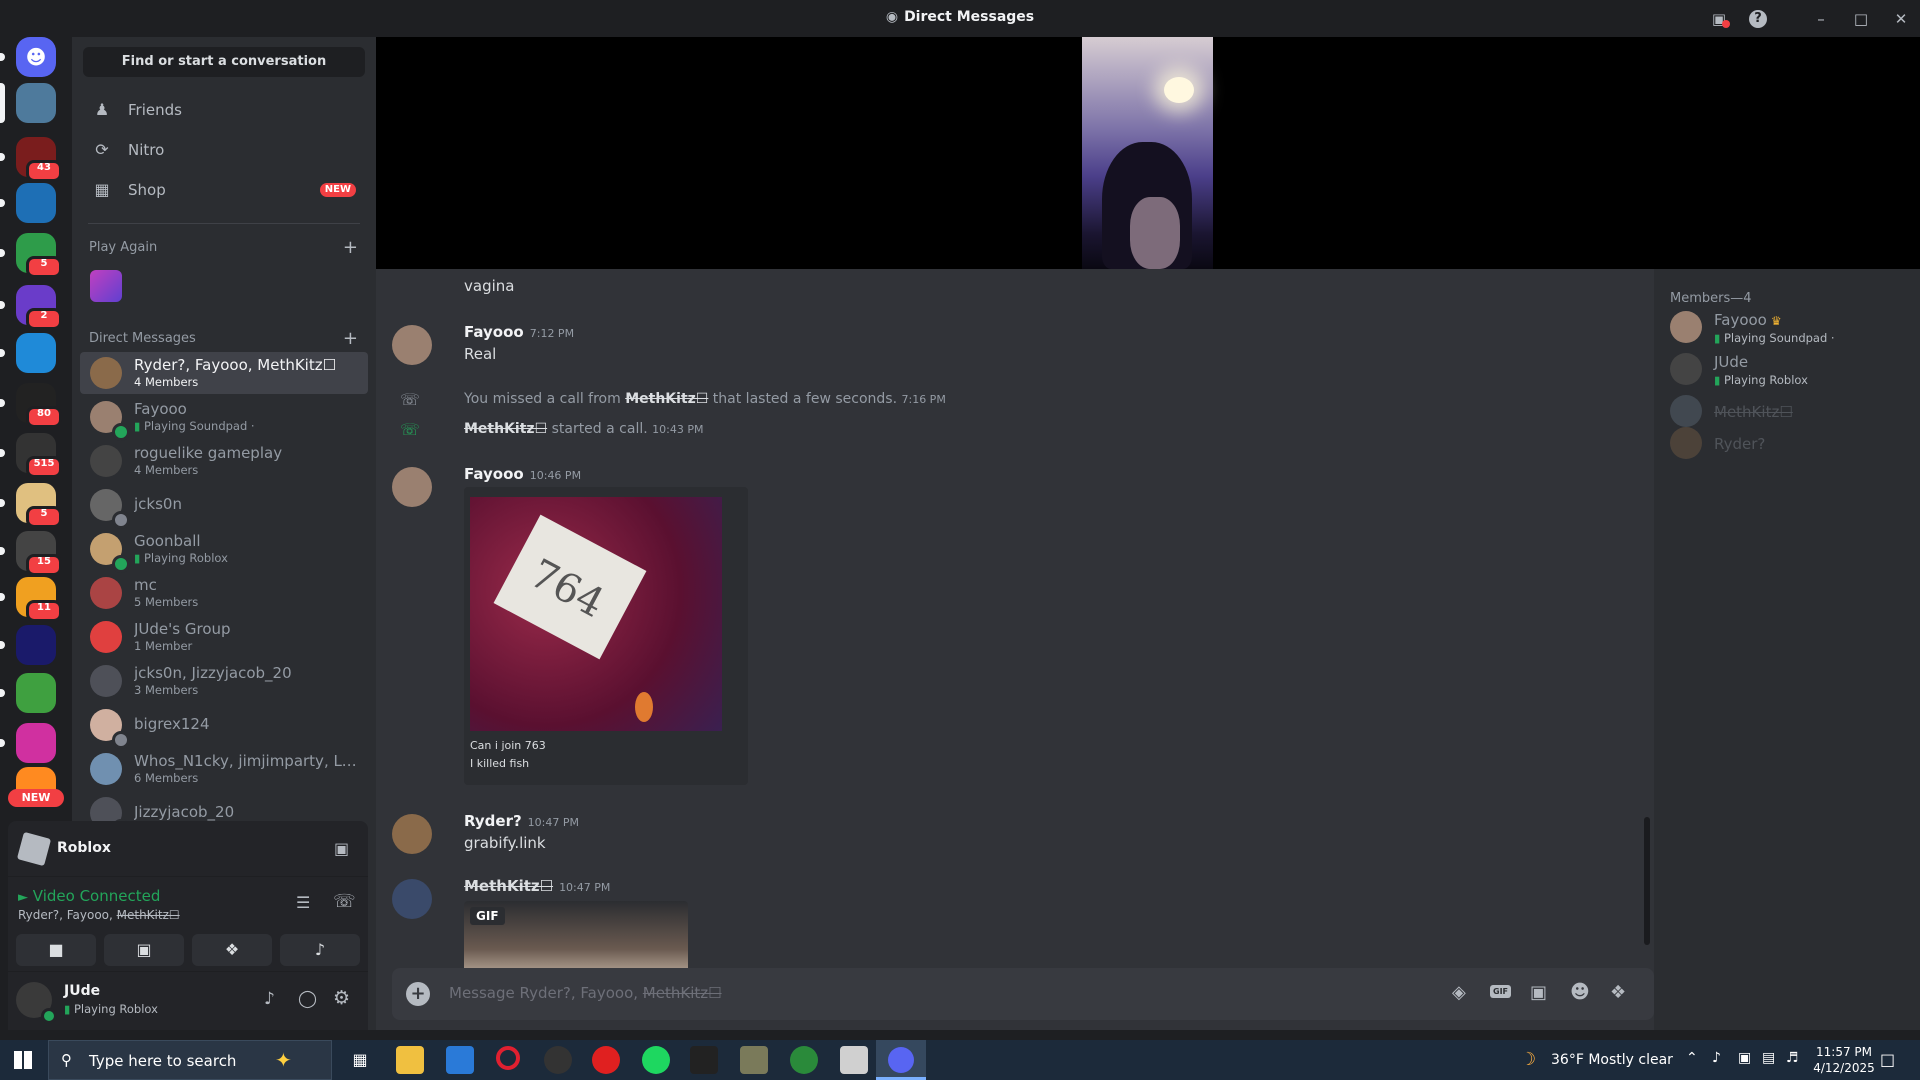  Describe the element at coordinates (410, 1060) in the screenshot. I see `file-explorer-icon` at that location.